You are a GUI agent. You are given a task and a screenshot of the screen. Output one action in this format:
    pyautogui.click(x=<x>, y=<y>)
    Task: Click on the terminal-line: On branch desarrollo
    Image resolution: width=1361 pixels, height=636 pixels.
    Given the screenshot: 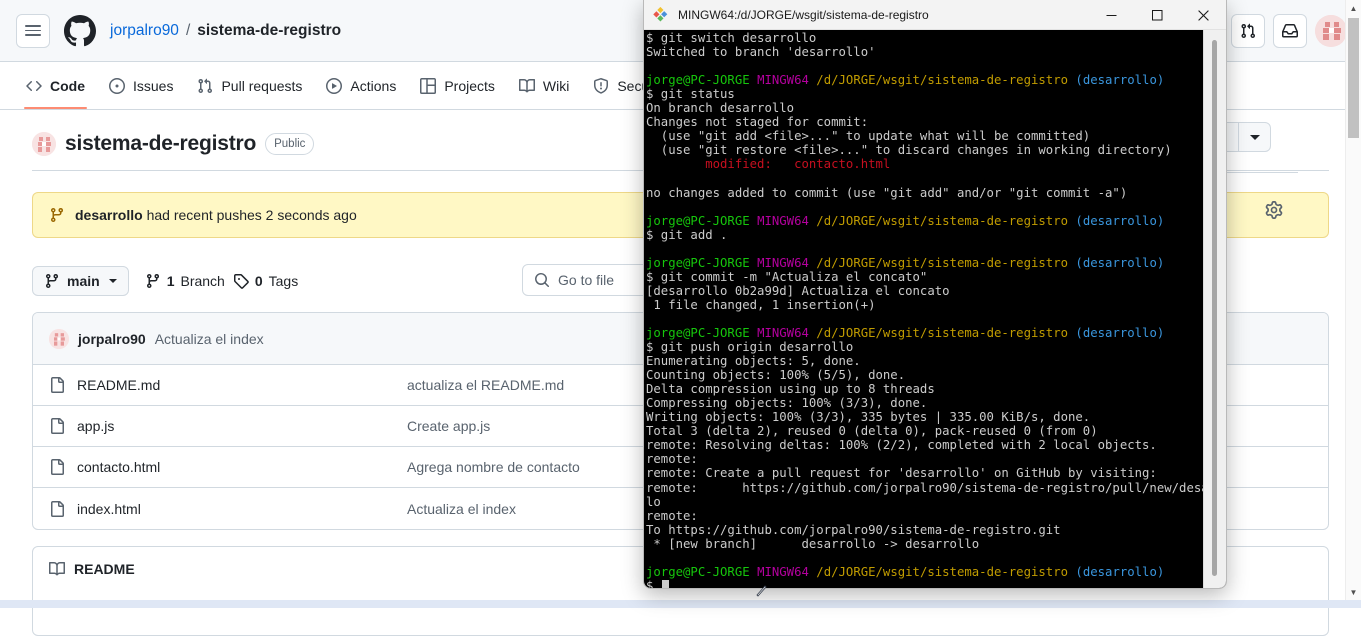 What is the action you would take?
    pyautogui.click(x=720, y=108)
    